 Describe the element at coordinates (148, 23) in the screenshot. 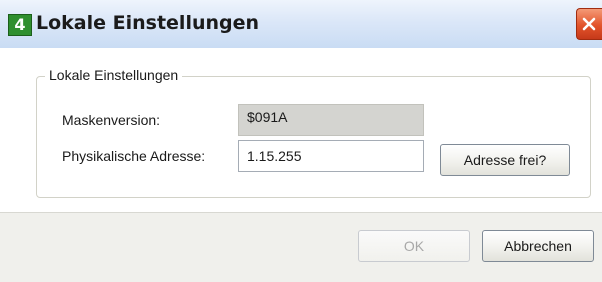

I see `dialog-title: Lokale Einstellungen` at that location.